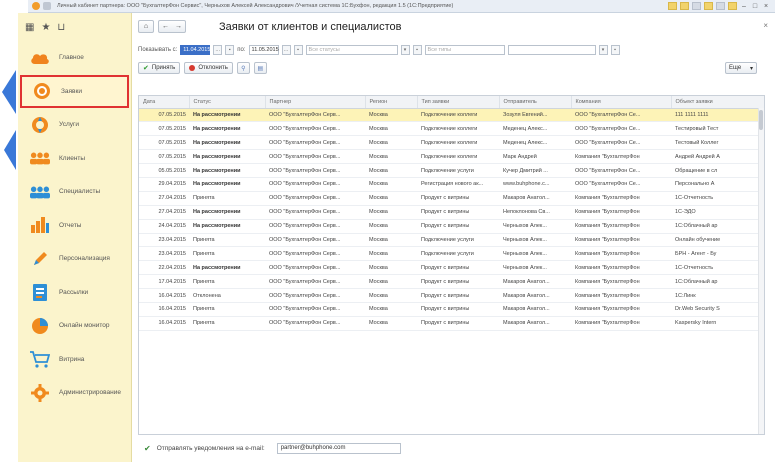 The image size is (775, 462). Describe the element at coordinates (227, 102) in the screenshot. I see `column-header-status: Статус` at that location.